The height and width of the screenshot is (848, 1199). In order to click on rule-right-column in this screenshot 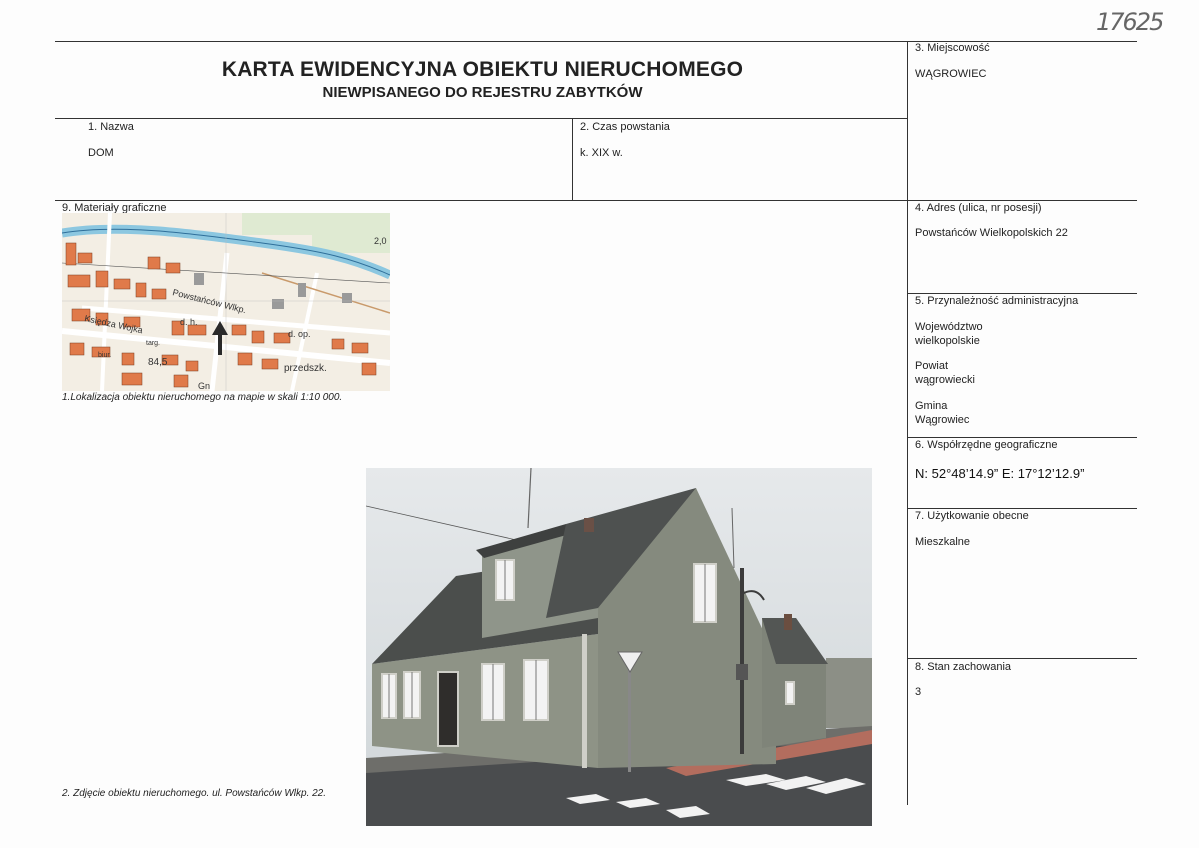, I will do `click(907, 423)`.